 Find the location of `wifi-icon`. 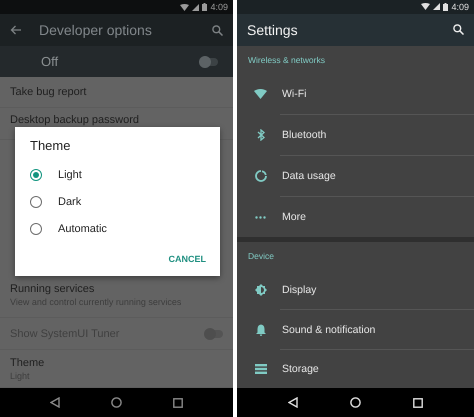

wifi-icon is located at coordinates (260, 94).